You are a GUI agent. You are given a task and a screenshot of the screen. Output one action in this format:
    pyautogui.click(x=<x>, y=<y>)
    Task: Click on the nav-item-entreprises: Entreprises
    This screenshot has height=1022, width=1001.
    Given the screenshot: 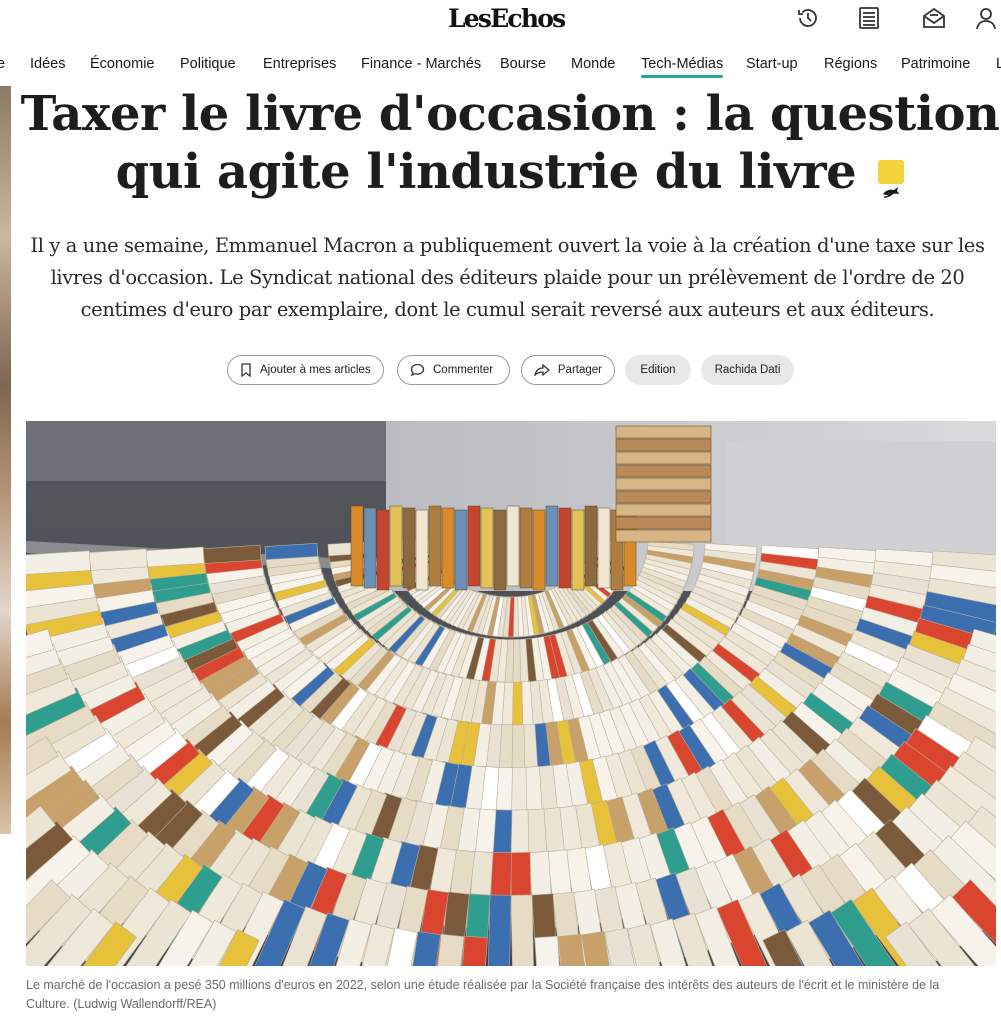 What is the action you would take?
    pyautogui.click(x=299, y=64)
    